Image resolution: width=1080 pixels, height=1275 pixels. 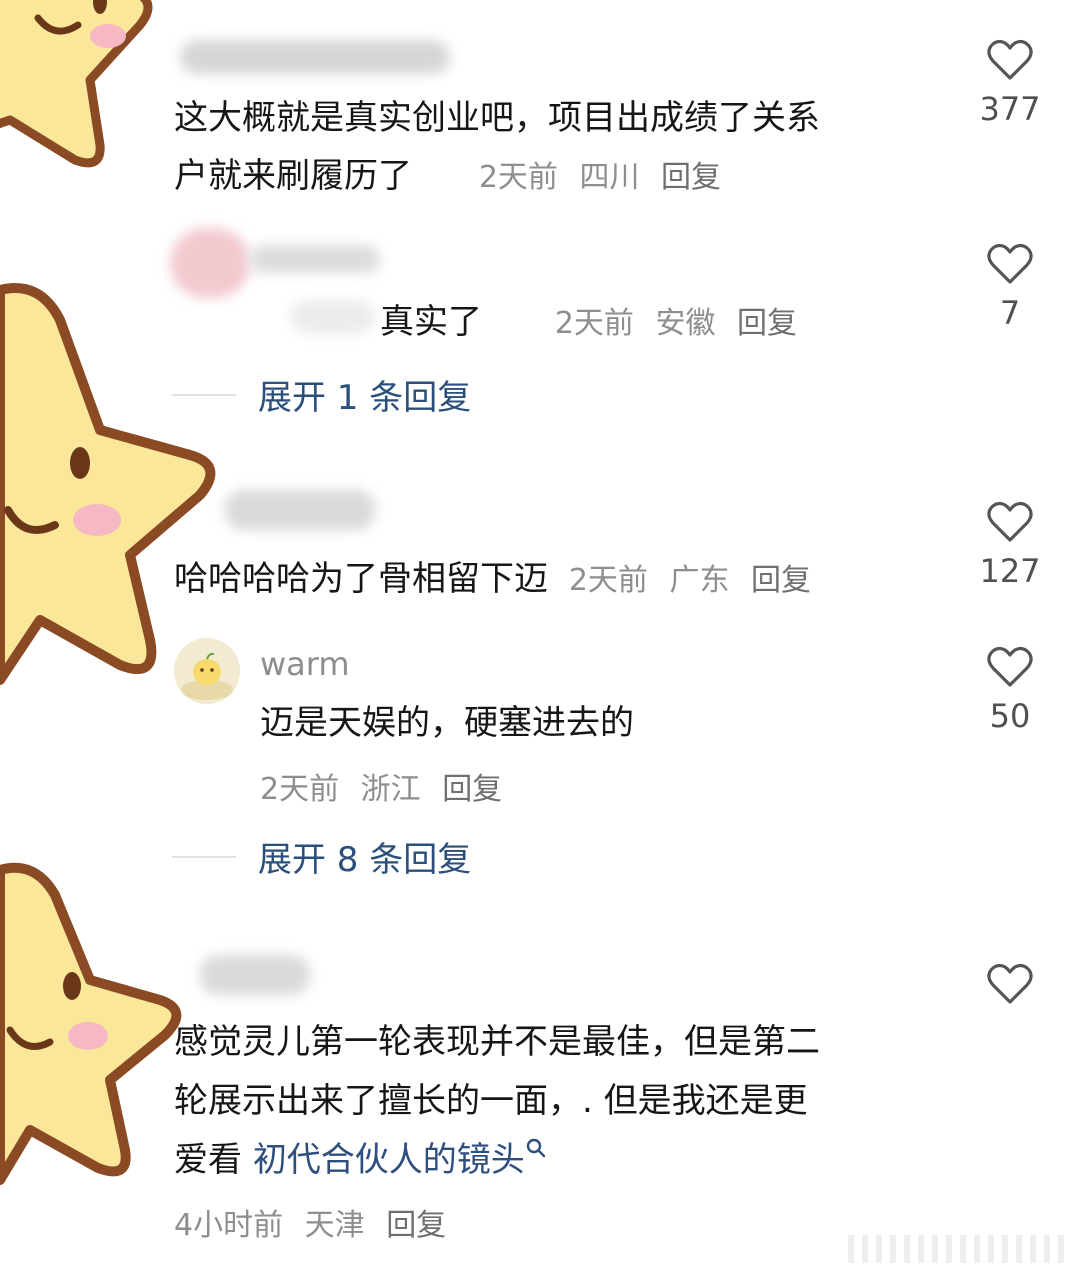 I want to click on expand-replies-button: 展开 1 条回复, so click(x=321, y=394).